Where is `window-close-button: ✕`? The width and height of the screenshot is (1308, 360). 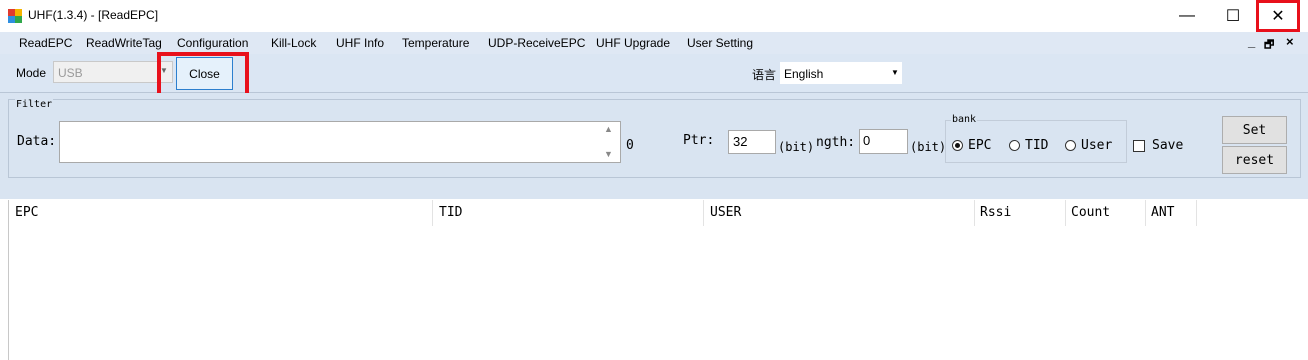
window-close-button: ✕ is located at coordinates (1278, 16).